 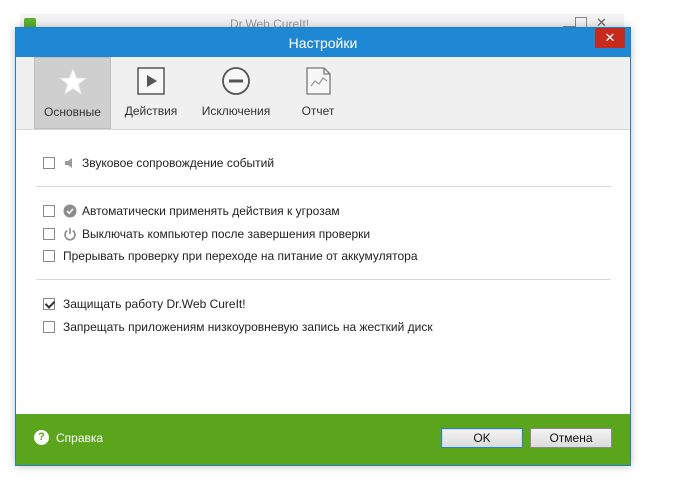 What do you see at coordinates (318, 111) in the screenshot?
I see `tab-report-label: Отчет` at bounding box center [318, 111].